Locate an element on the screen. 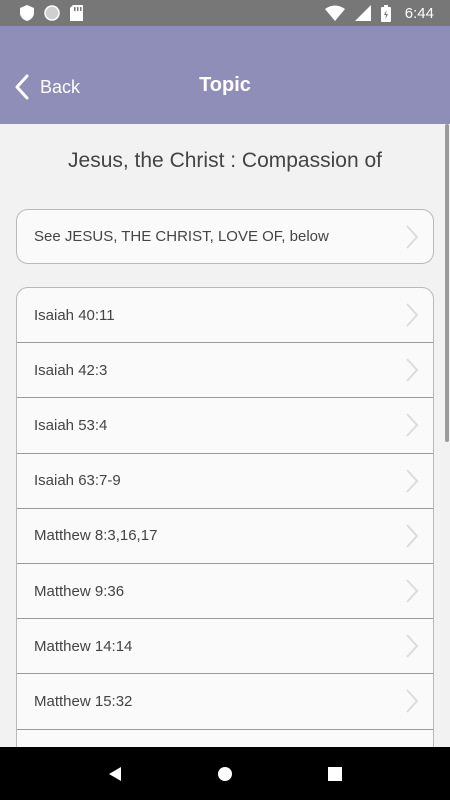  wifi-icon is located at coordinates (334, 13).